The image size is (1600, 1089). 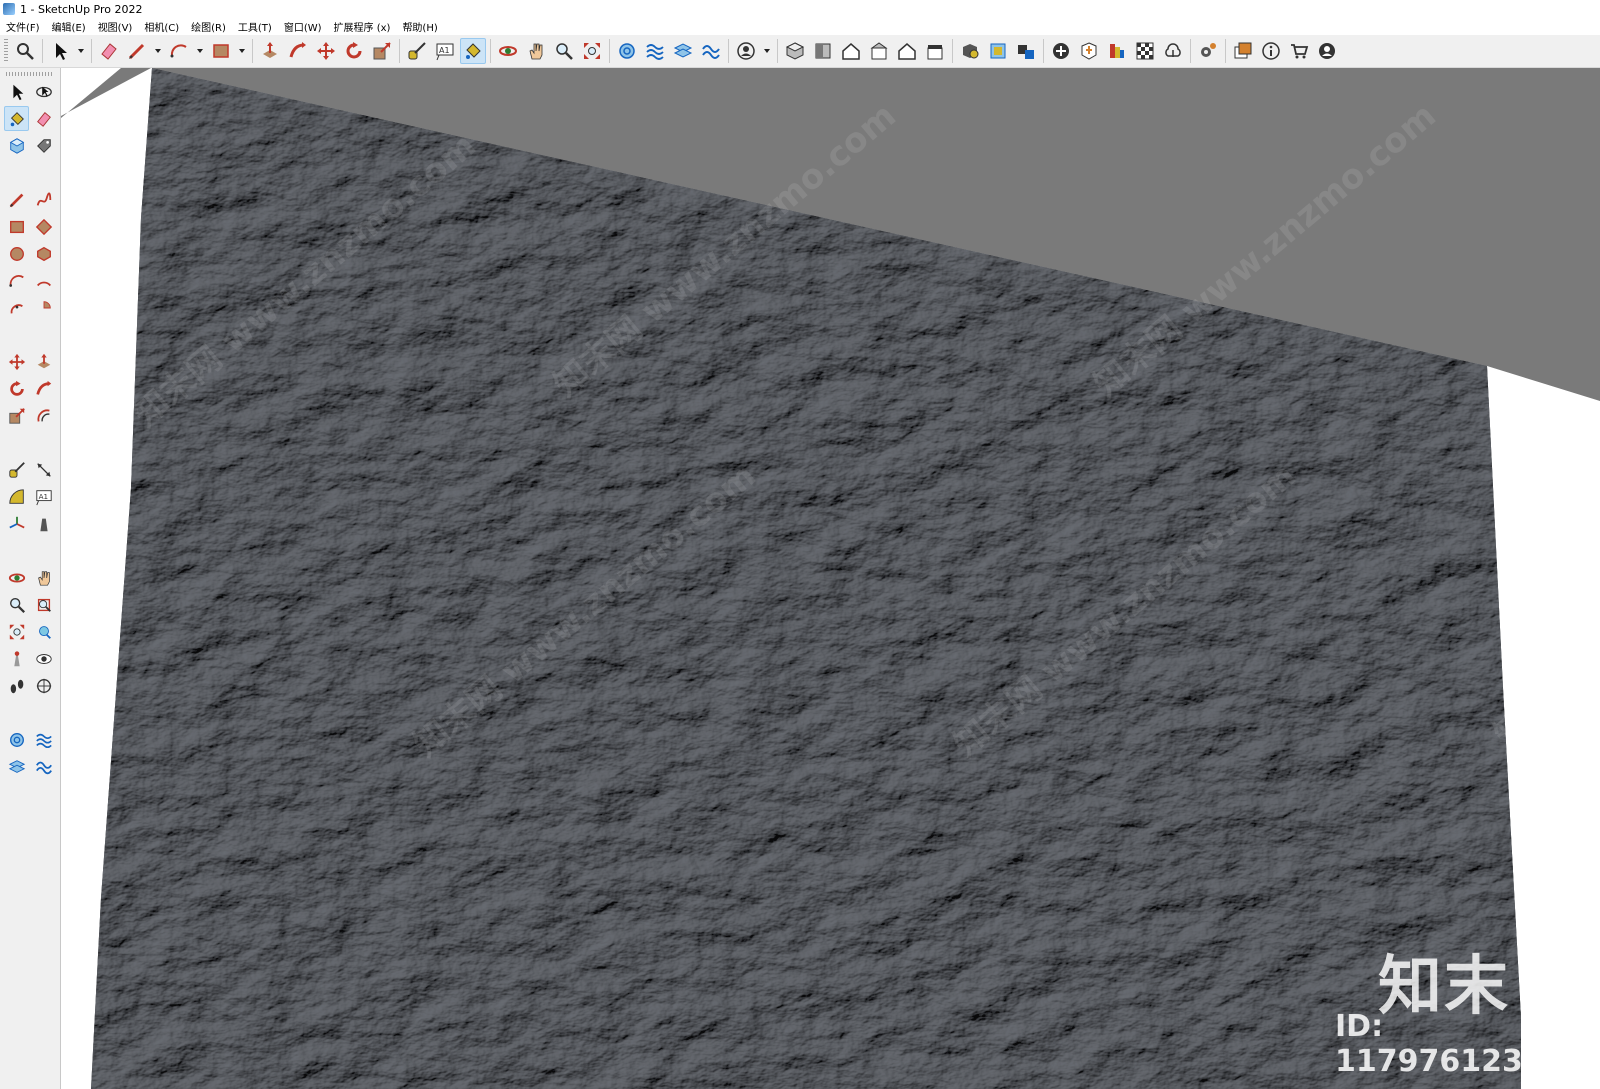 What do you see at coordinates (16, 523) in the screenshot?
I see `axes-button` at bounding box center [16, 523].